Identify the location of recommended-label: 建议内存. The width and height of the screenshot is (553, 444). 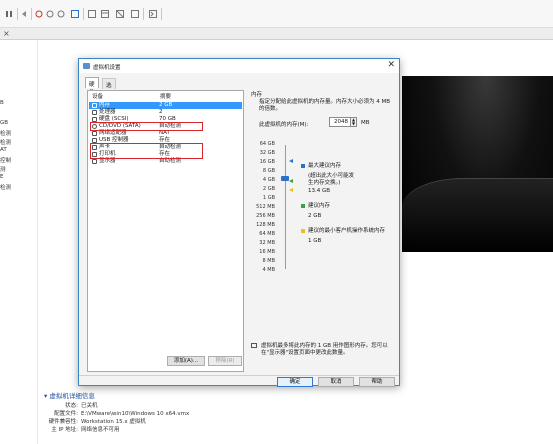
(319, 206).